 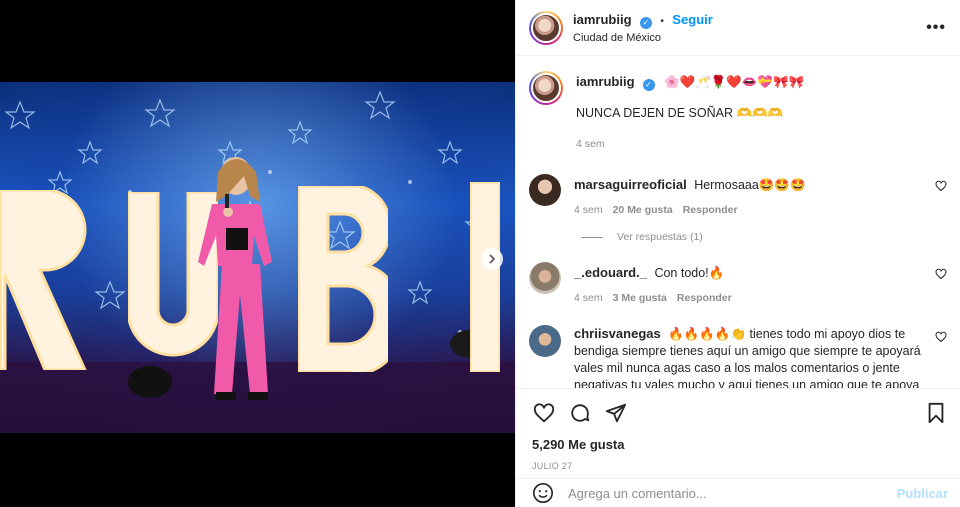 What do you see at coordinates (552, 466) in the screenshot?
I see `post-date: JULIO 27` at bounding box center [552, 466].